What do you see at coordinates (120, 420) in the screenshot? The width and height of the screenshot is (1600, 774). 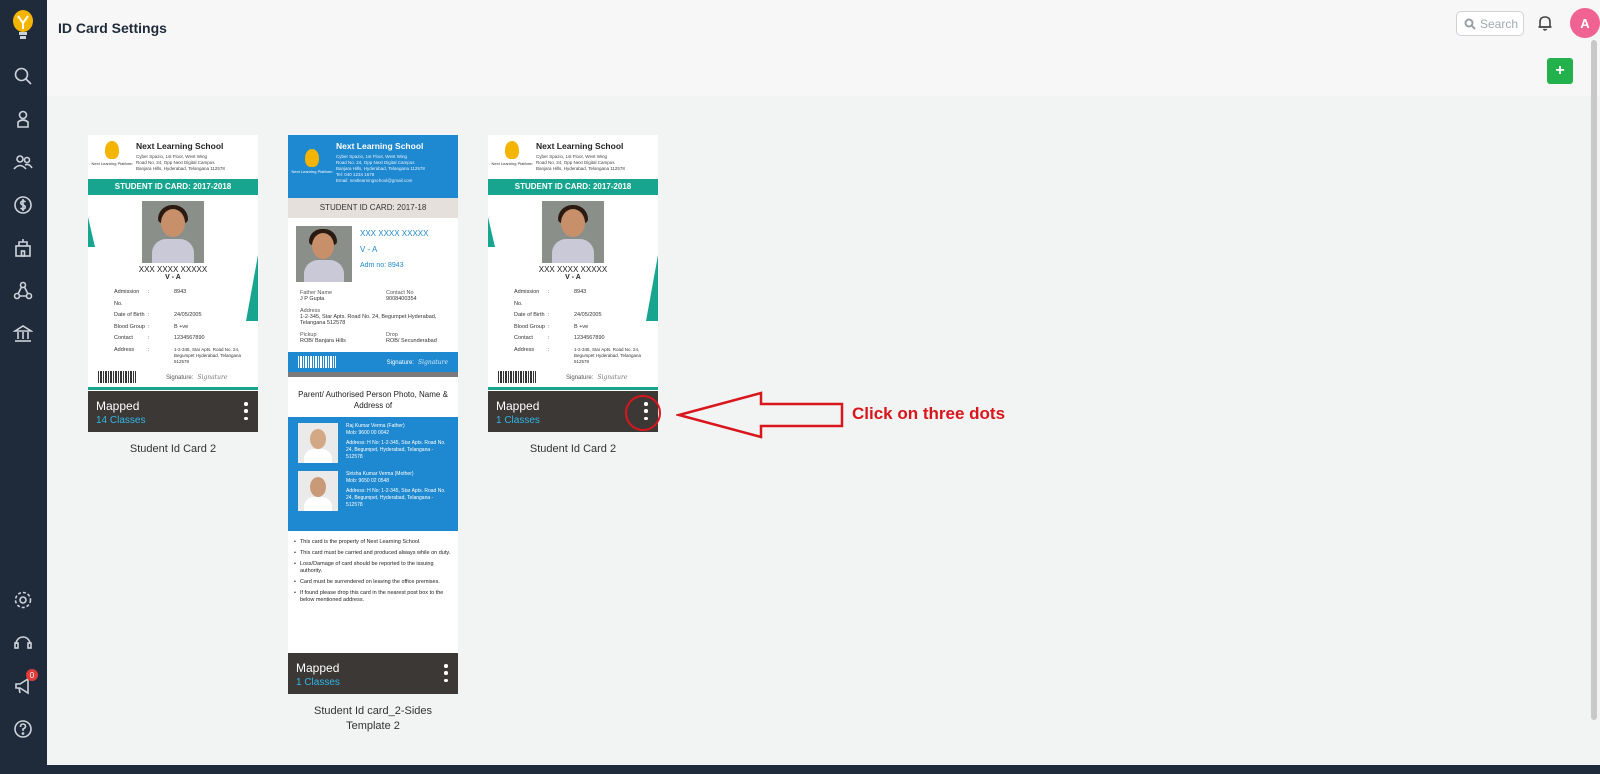 I see `mapped-classes-count: 14 Classes` at bounding box center [120, 420].